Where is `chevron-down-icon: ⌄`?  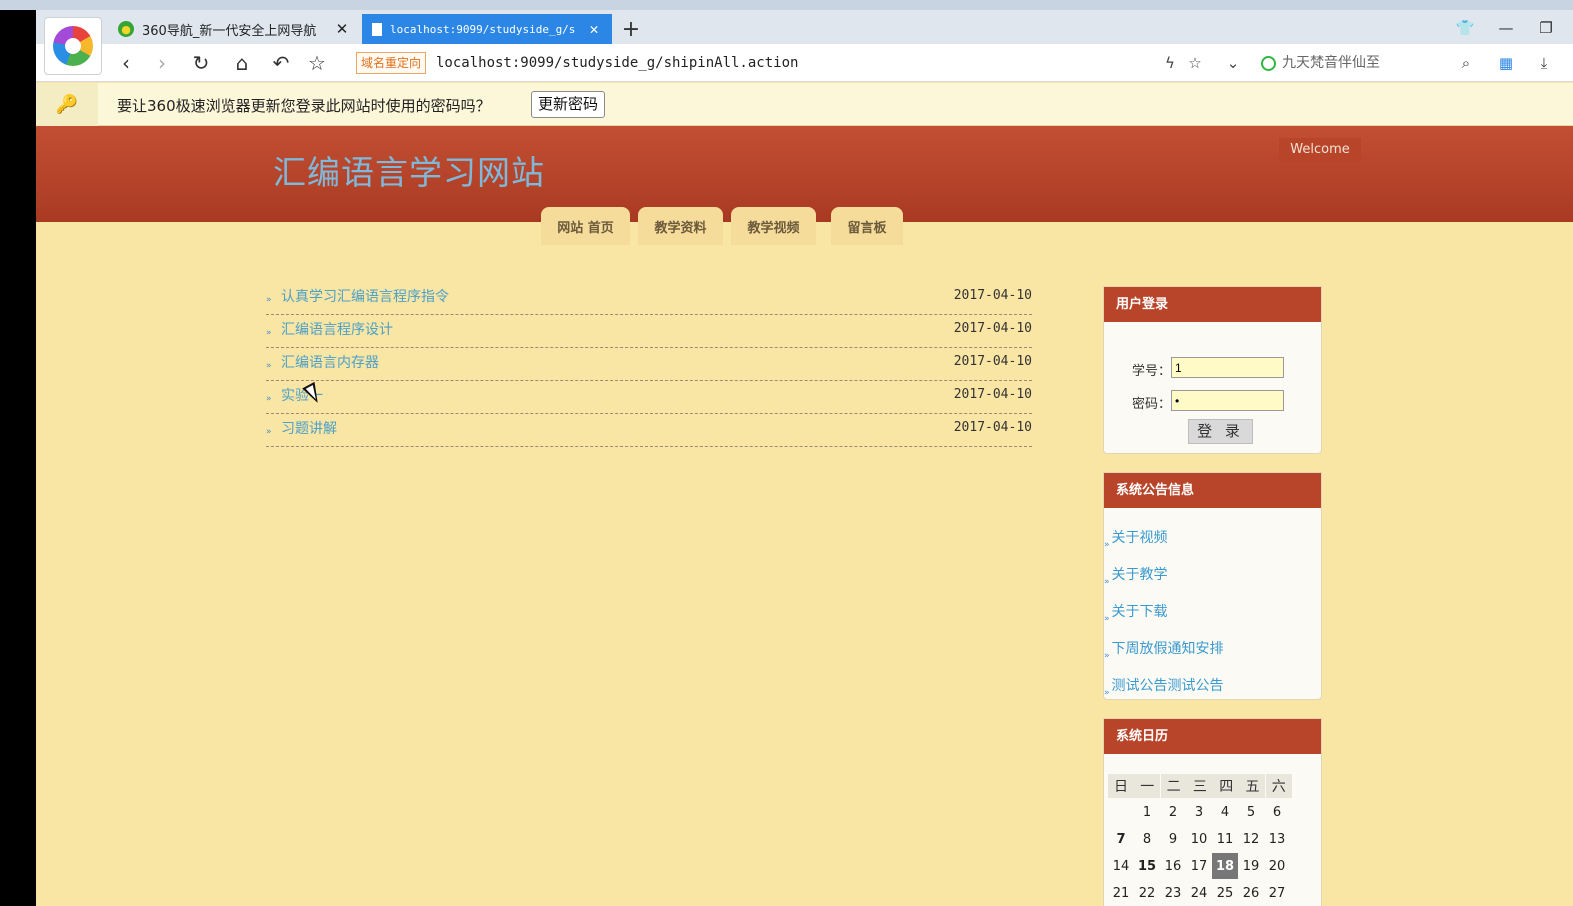
chevron-down-icon: ⌄ is located at coordinates (1233, 63).